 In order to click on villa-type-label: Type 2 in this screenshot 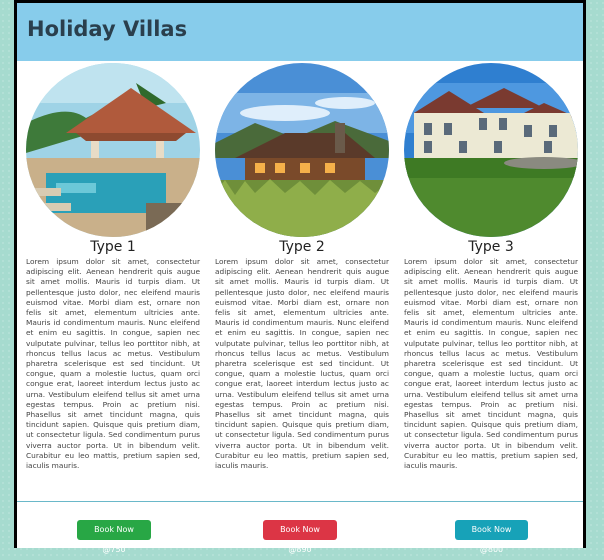, I will do `click(302, 247)`.